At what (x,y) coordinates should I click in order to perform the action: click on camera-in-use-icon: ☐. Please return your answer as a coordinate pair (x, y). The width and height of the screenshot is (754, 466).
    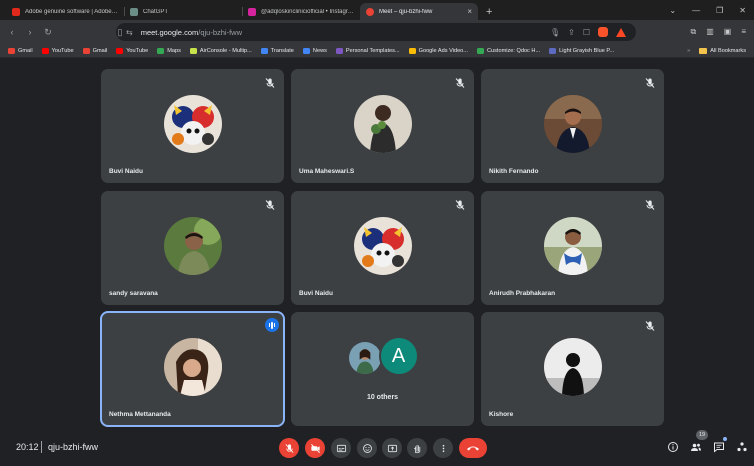
    Looking at the image, I should click on (586, 32).